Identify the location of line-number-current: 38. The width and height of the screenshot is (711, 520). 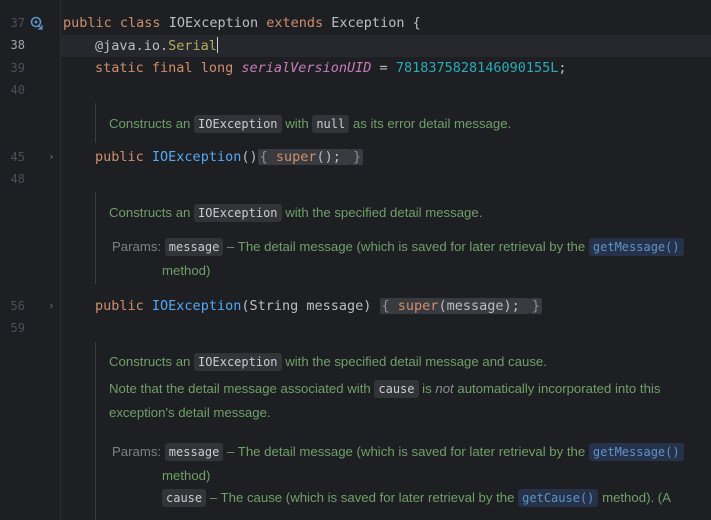
(17, 45).